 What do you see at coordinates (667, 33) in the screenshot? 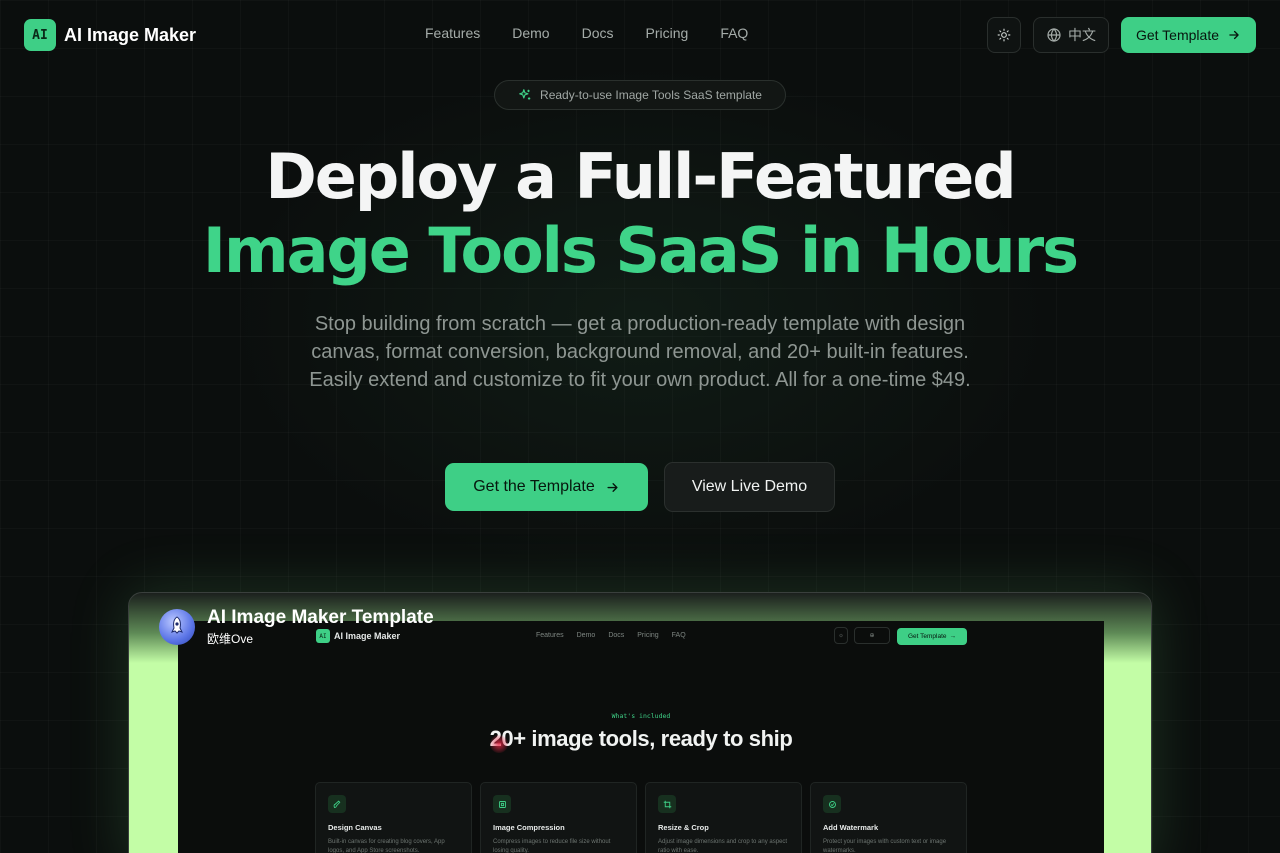
I see `nav-link-pricing: Pricing` at bounding box center [667, 33].